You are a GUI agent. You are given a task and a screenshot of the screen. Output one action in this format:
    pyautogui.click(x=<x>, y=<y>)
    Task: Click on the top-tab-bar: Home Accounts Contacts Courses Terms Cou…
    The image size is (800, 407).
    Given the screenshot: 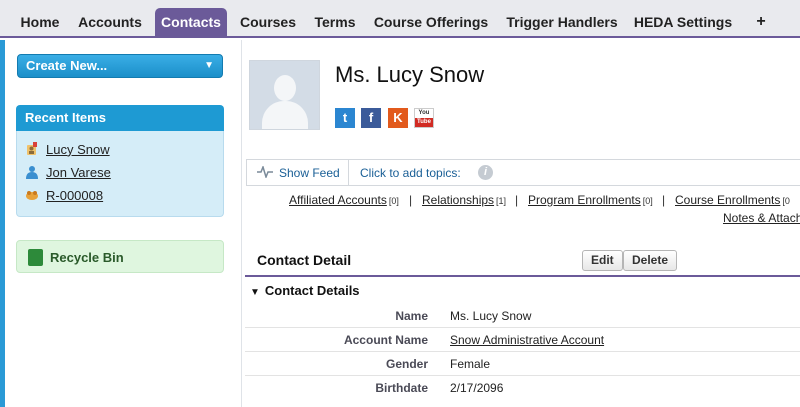 What is the action you would take?
    pyautogui.click(x=400, y=19)
    